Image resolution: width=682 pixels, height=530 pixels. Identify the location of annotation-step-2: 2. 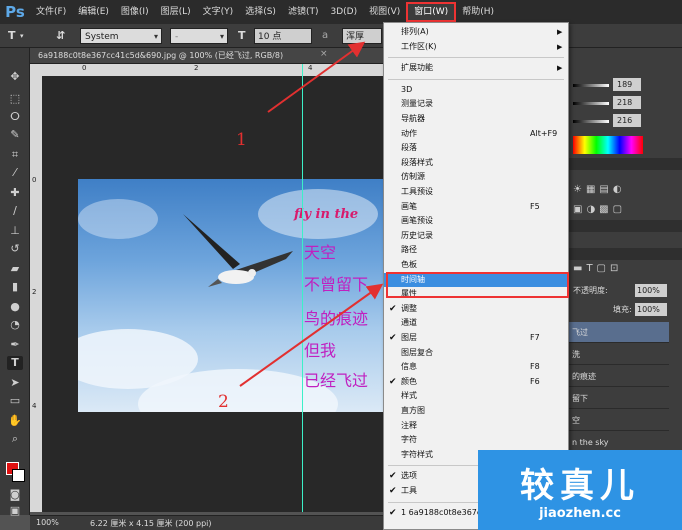
(223, 402).